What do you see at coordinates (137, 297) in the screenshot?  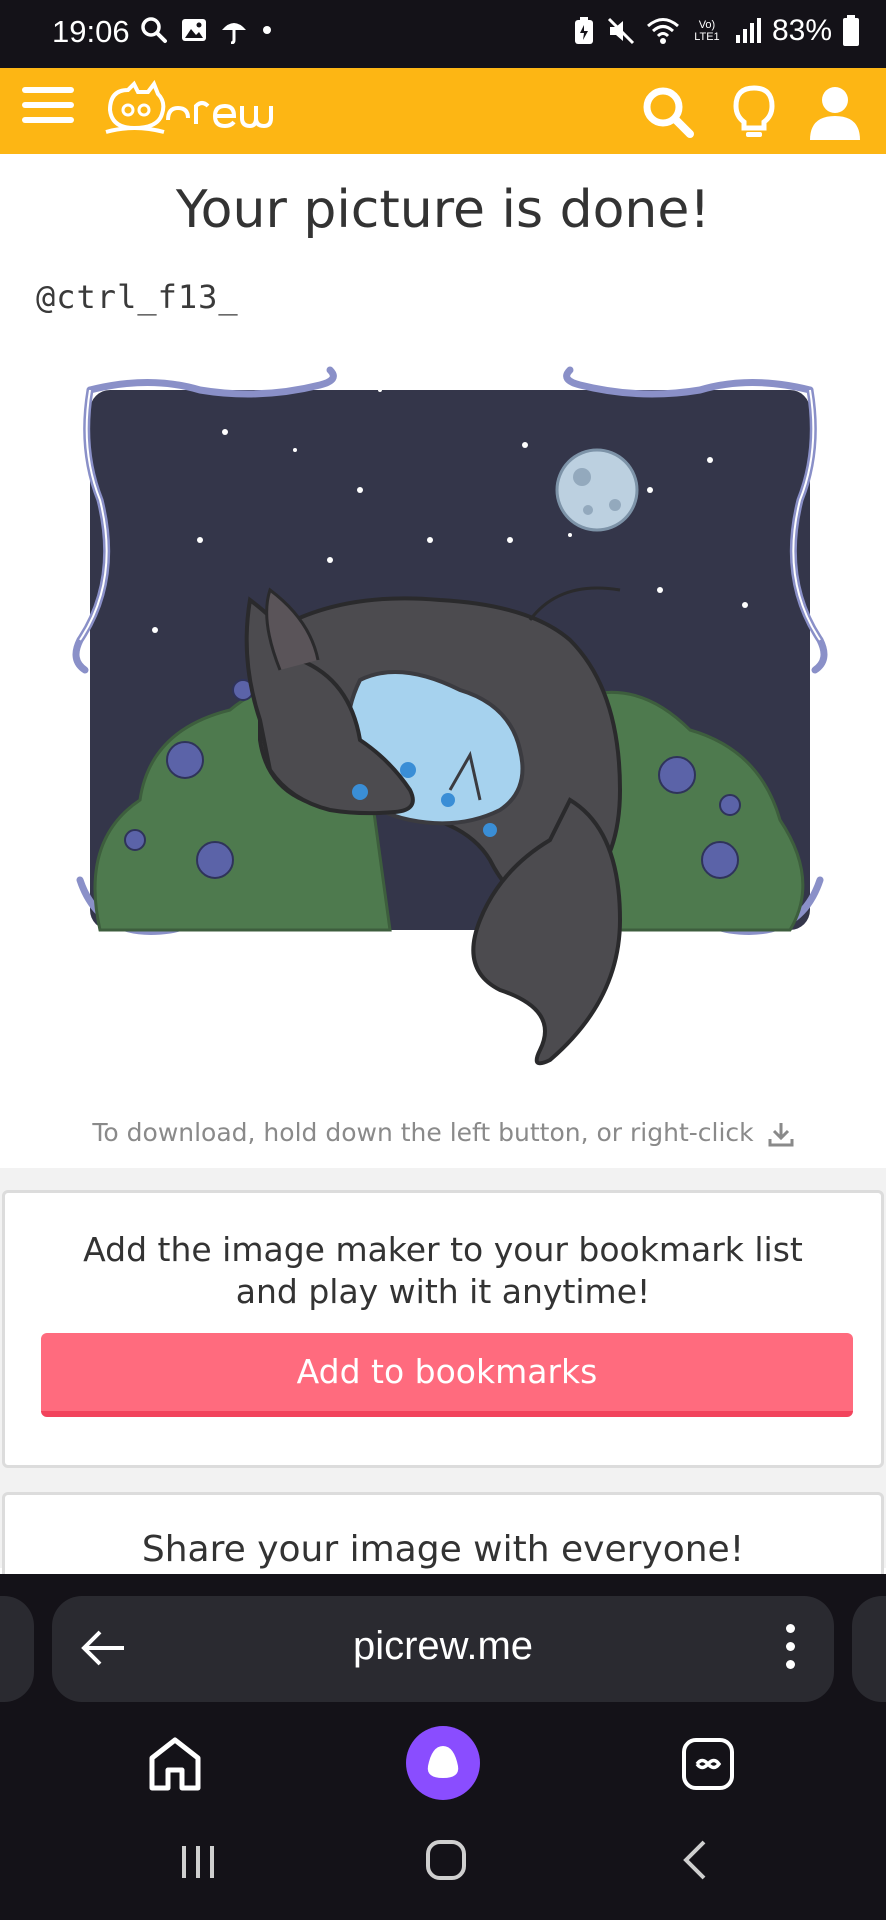 I see `artist-signature: @ctrl_f13_` at bounding box center [137, 297].